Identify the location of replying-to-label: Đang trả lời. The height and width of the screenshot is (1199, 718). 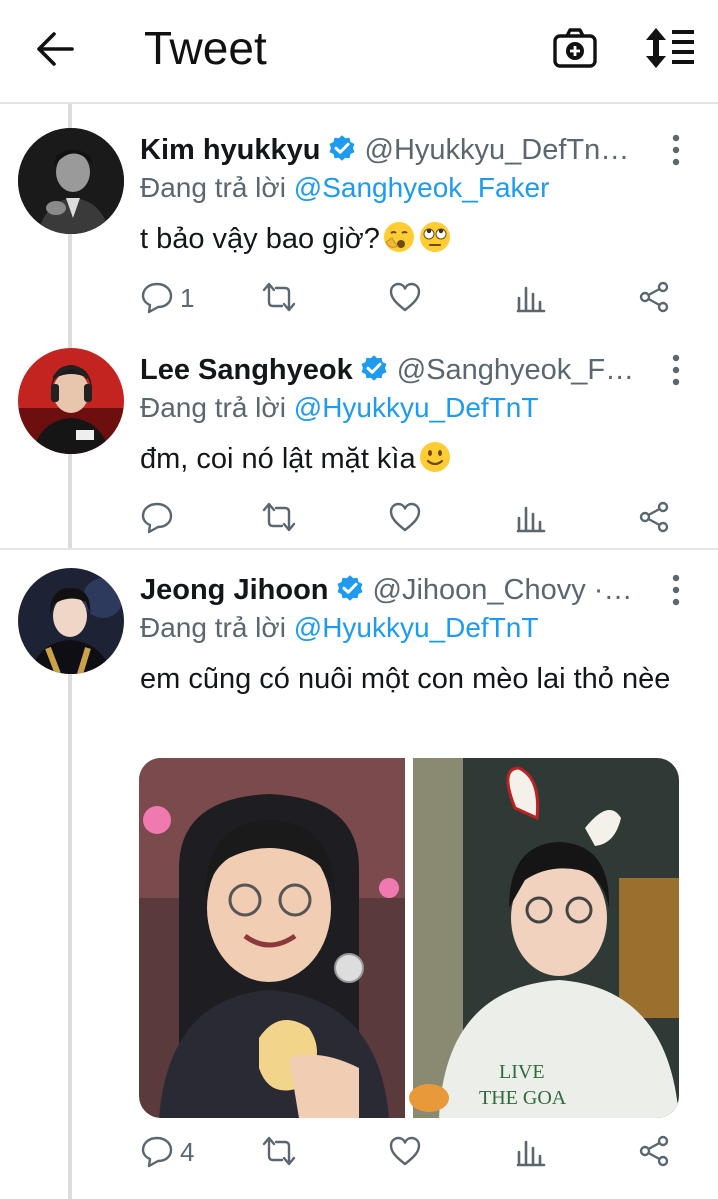
(213, 627).